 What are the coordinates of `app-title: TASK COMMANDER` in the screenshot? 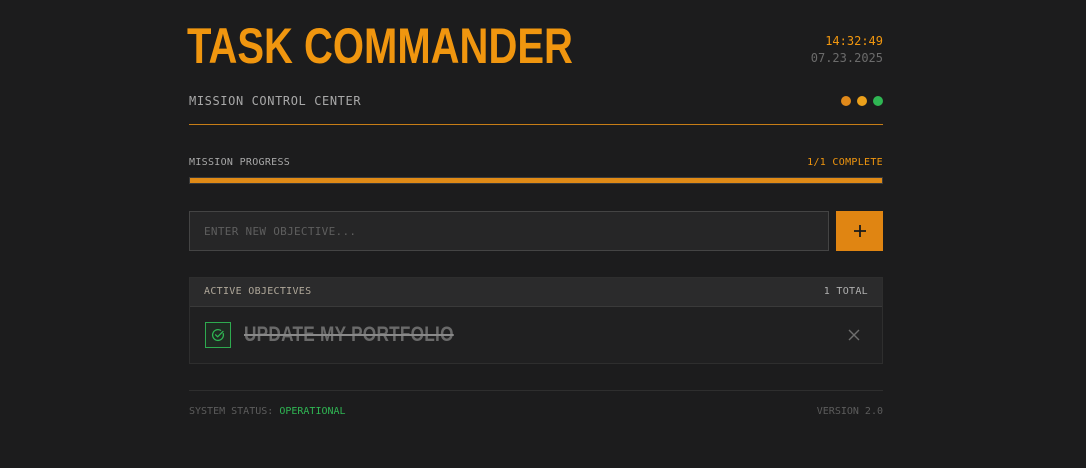 It's located at (380, 46).